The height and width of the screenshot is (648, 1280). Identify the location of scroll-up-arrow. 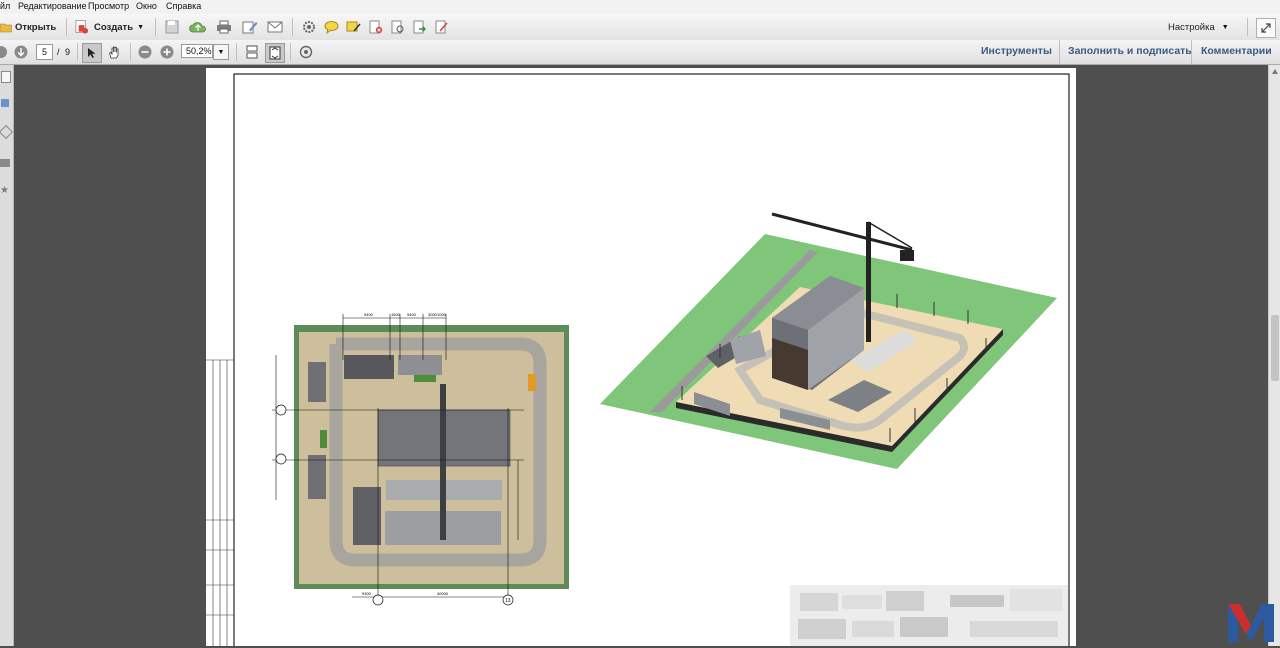
(1275, 71).